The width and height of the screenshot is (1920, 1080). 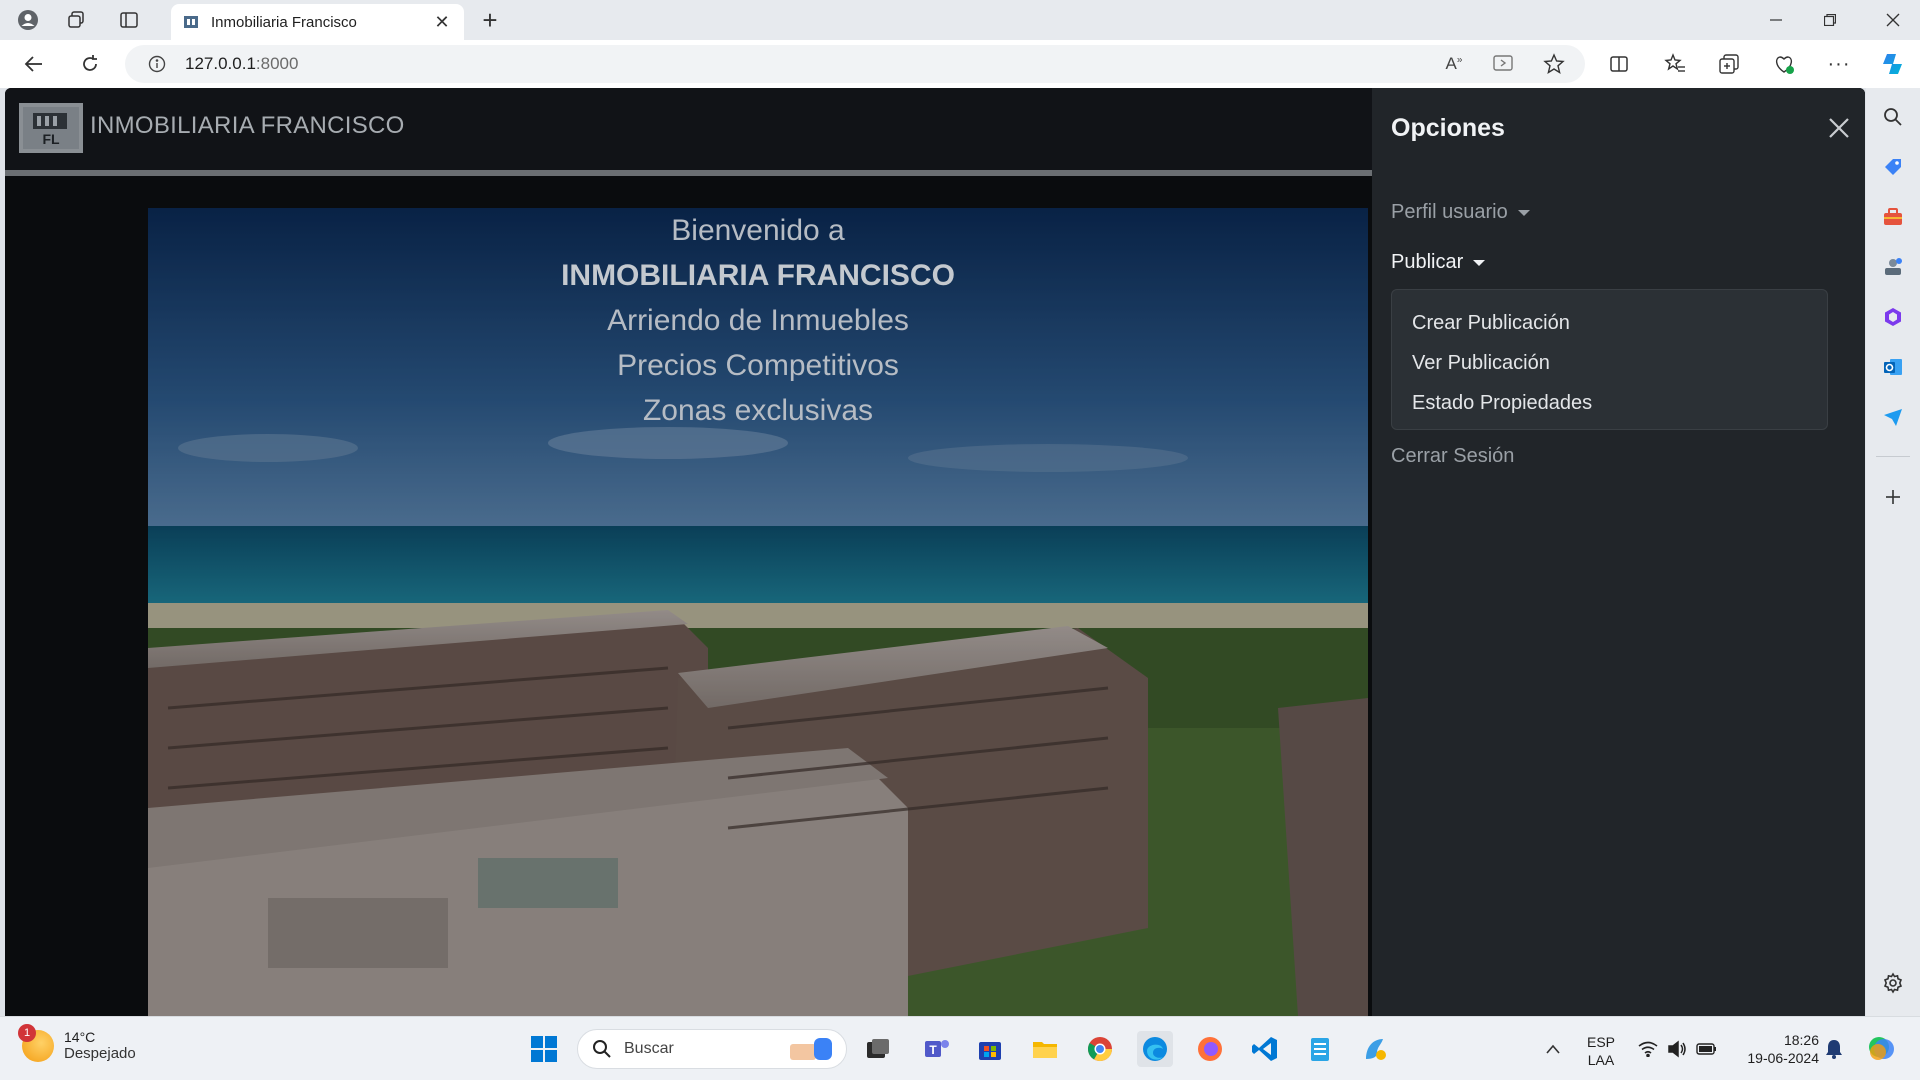 I want to click on chrome-icon, so click(x=1100, y=1049).